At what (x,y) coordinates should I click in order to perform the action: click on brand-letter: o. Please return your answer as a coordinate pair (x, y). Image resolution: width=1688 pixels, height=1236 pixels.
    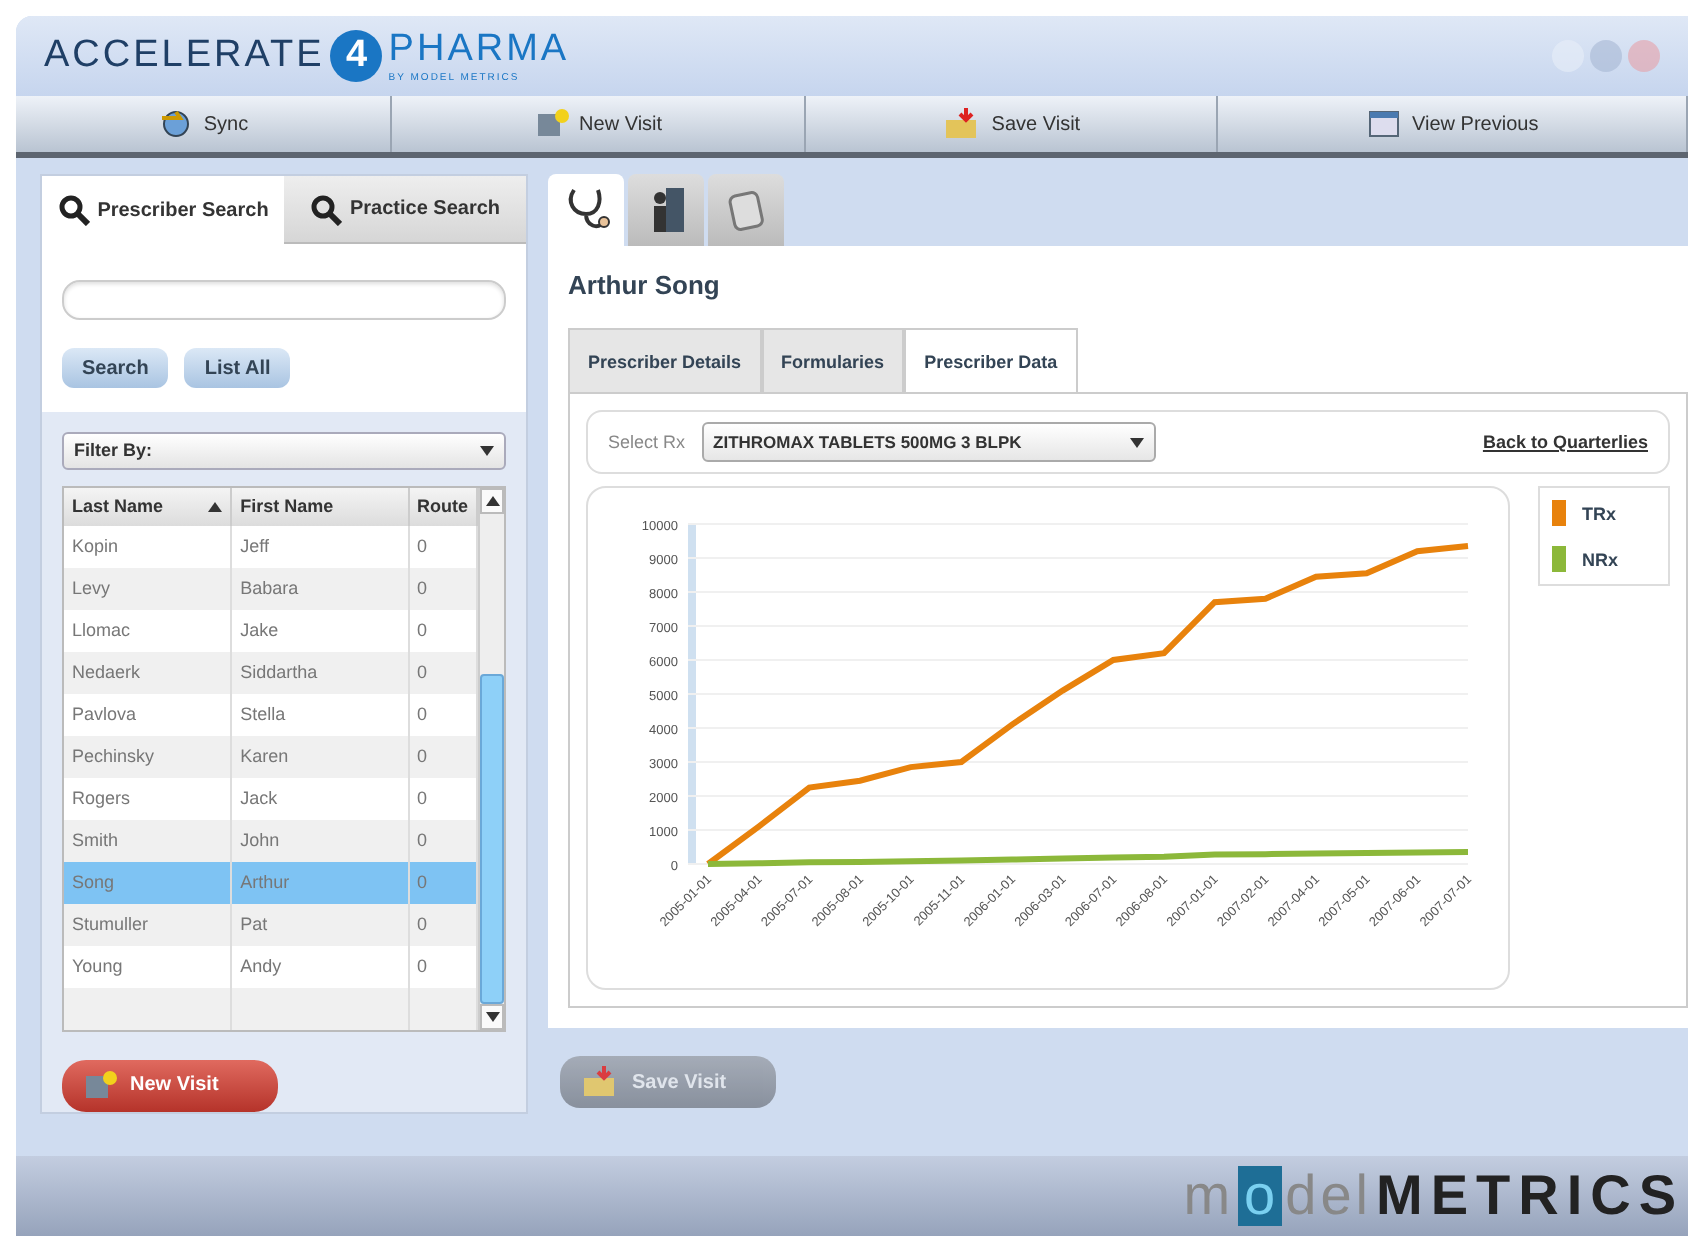
    Looking at the image, I should click on (1260, 1196).